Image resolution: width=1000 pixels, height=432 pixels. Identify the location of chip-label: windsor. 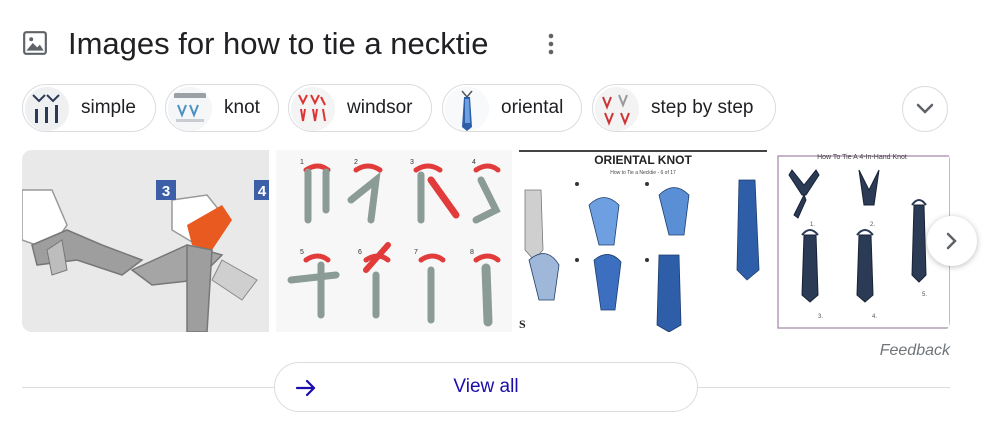
(380, 107).